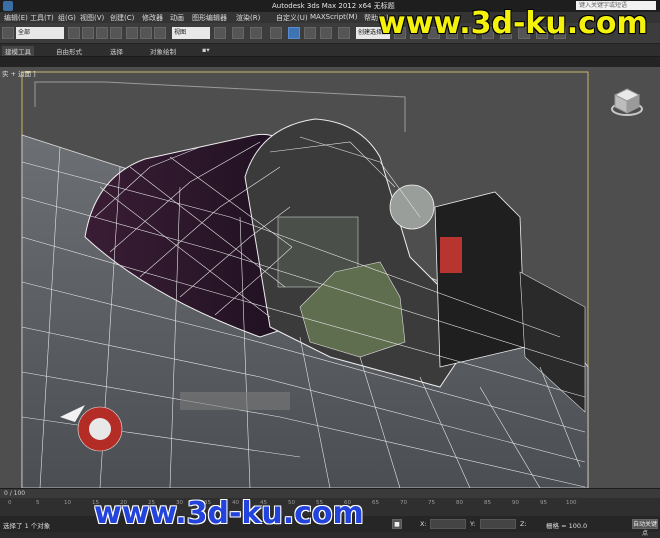 This screenshot has width=660, height=538. What do you see at coordinates (74, 33) in the screenshot?
I see `select-object-icon` at bounding box center [74, 33].